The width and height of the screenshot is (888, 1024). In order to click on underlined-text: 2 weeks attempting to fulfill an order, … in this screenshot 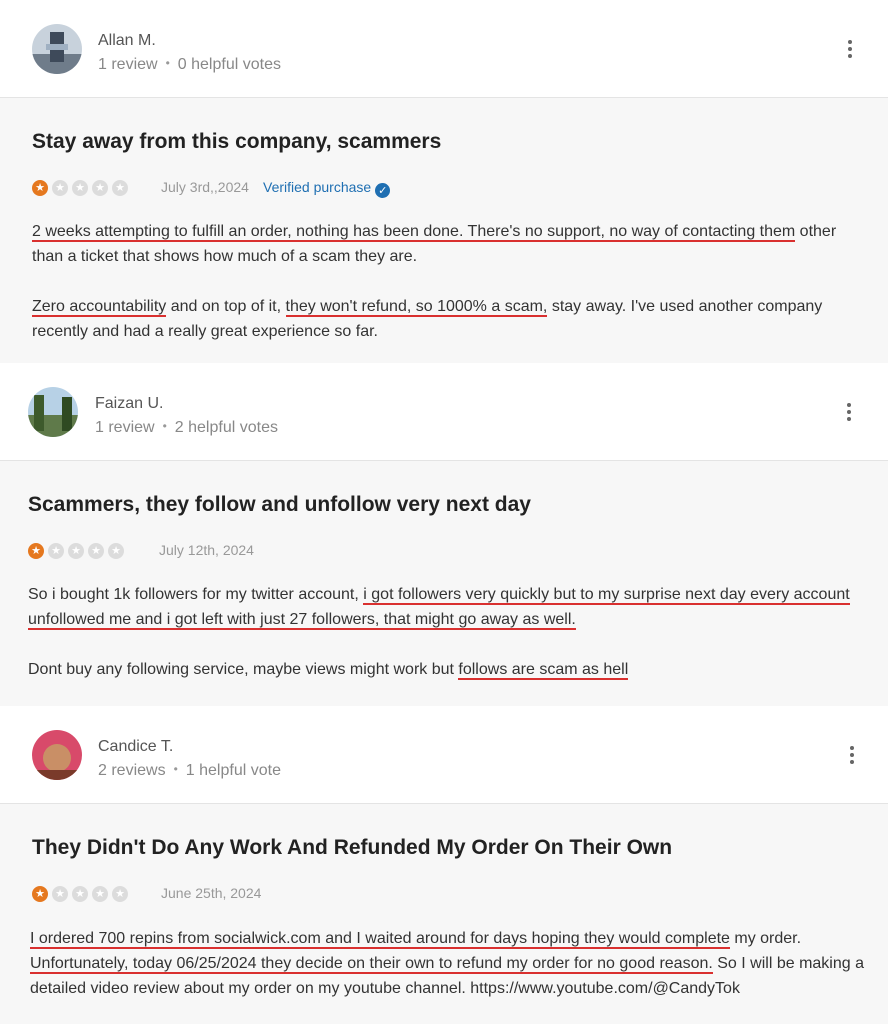, I will do `click(414, 232)`.